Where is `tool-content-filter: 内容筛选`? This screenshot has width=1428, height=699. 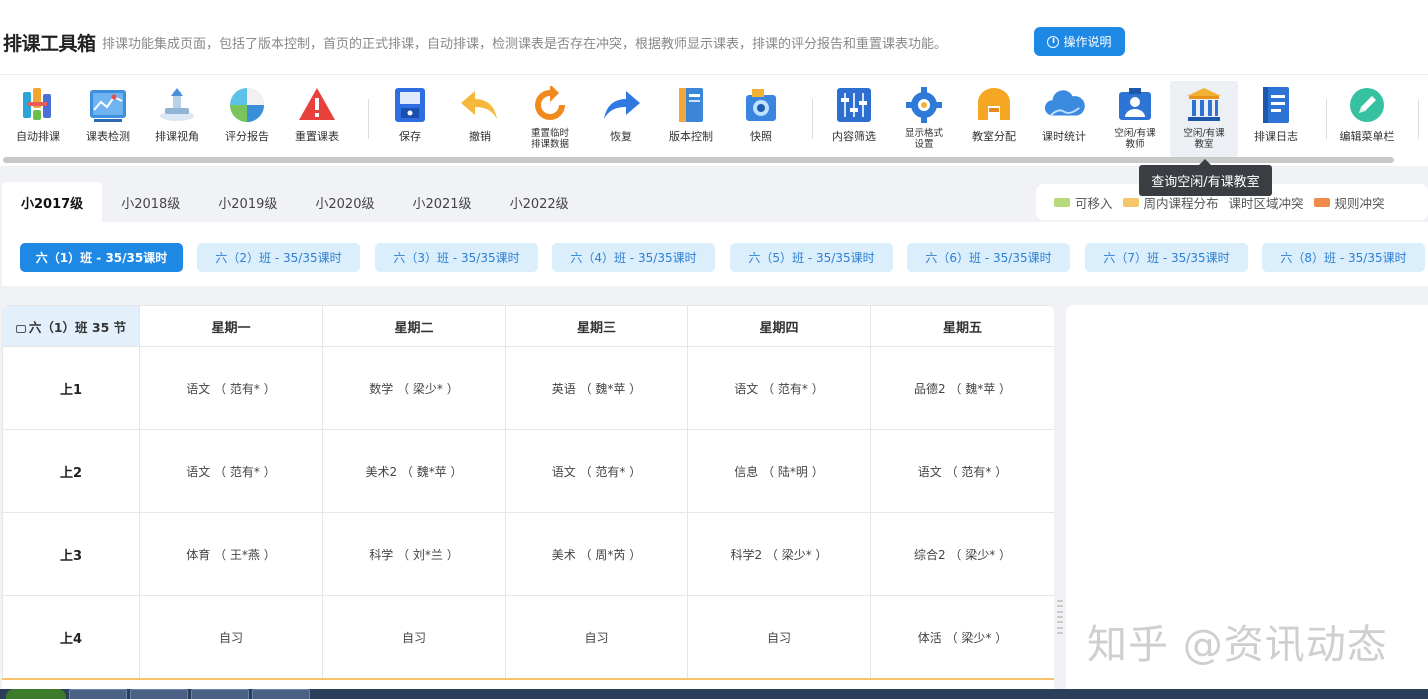
tool-content-filter: 内容筛选 is located at coordinates (854, 119).